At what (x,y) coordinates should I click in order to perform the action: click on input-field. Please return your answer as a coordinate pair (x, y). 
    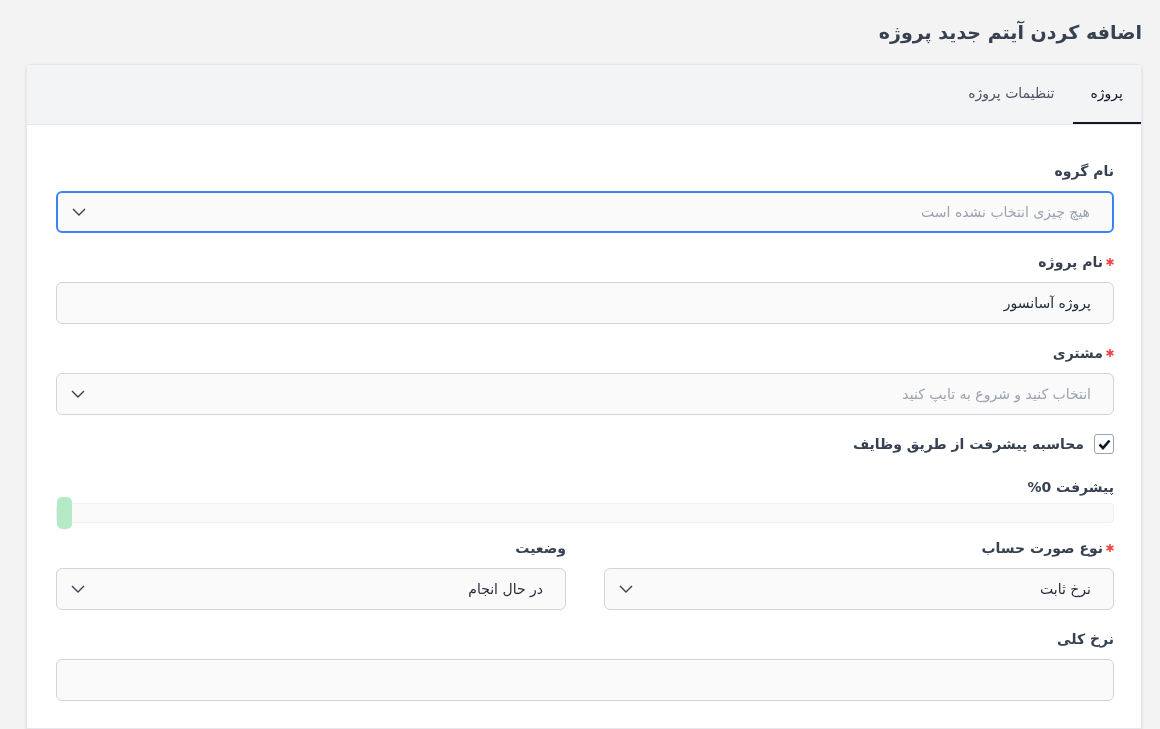
    Looking at the image, I should click on (585, 680).